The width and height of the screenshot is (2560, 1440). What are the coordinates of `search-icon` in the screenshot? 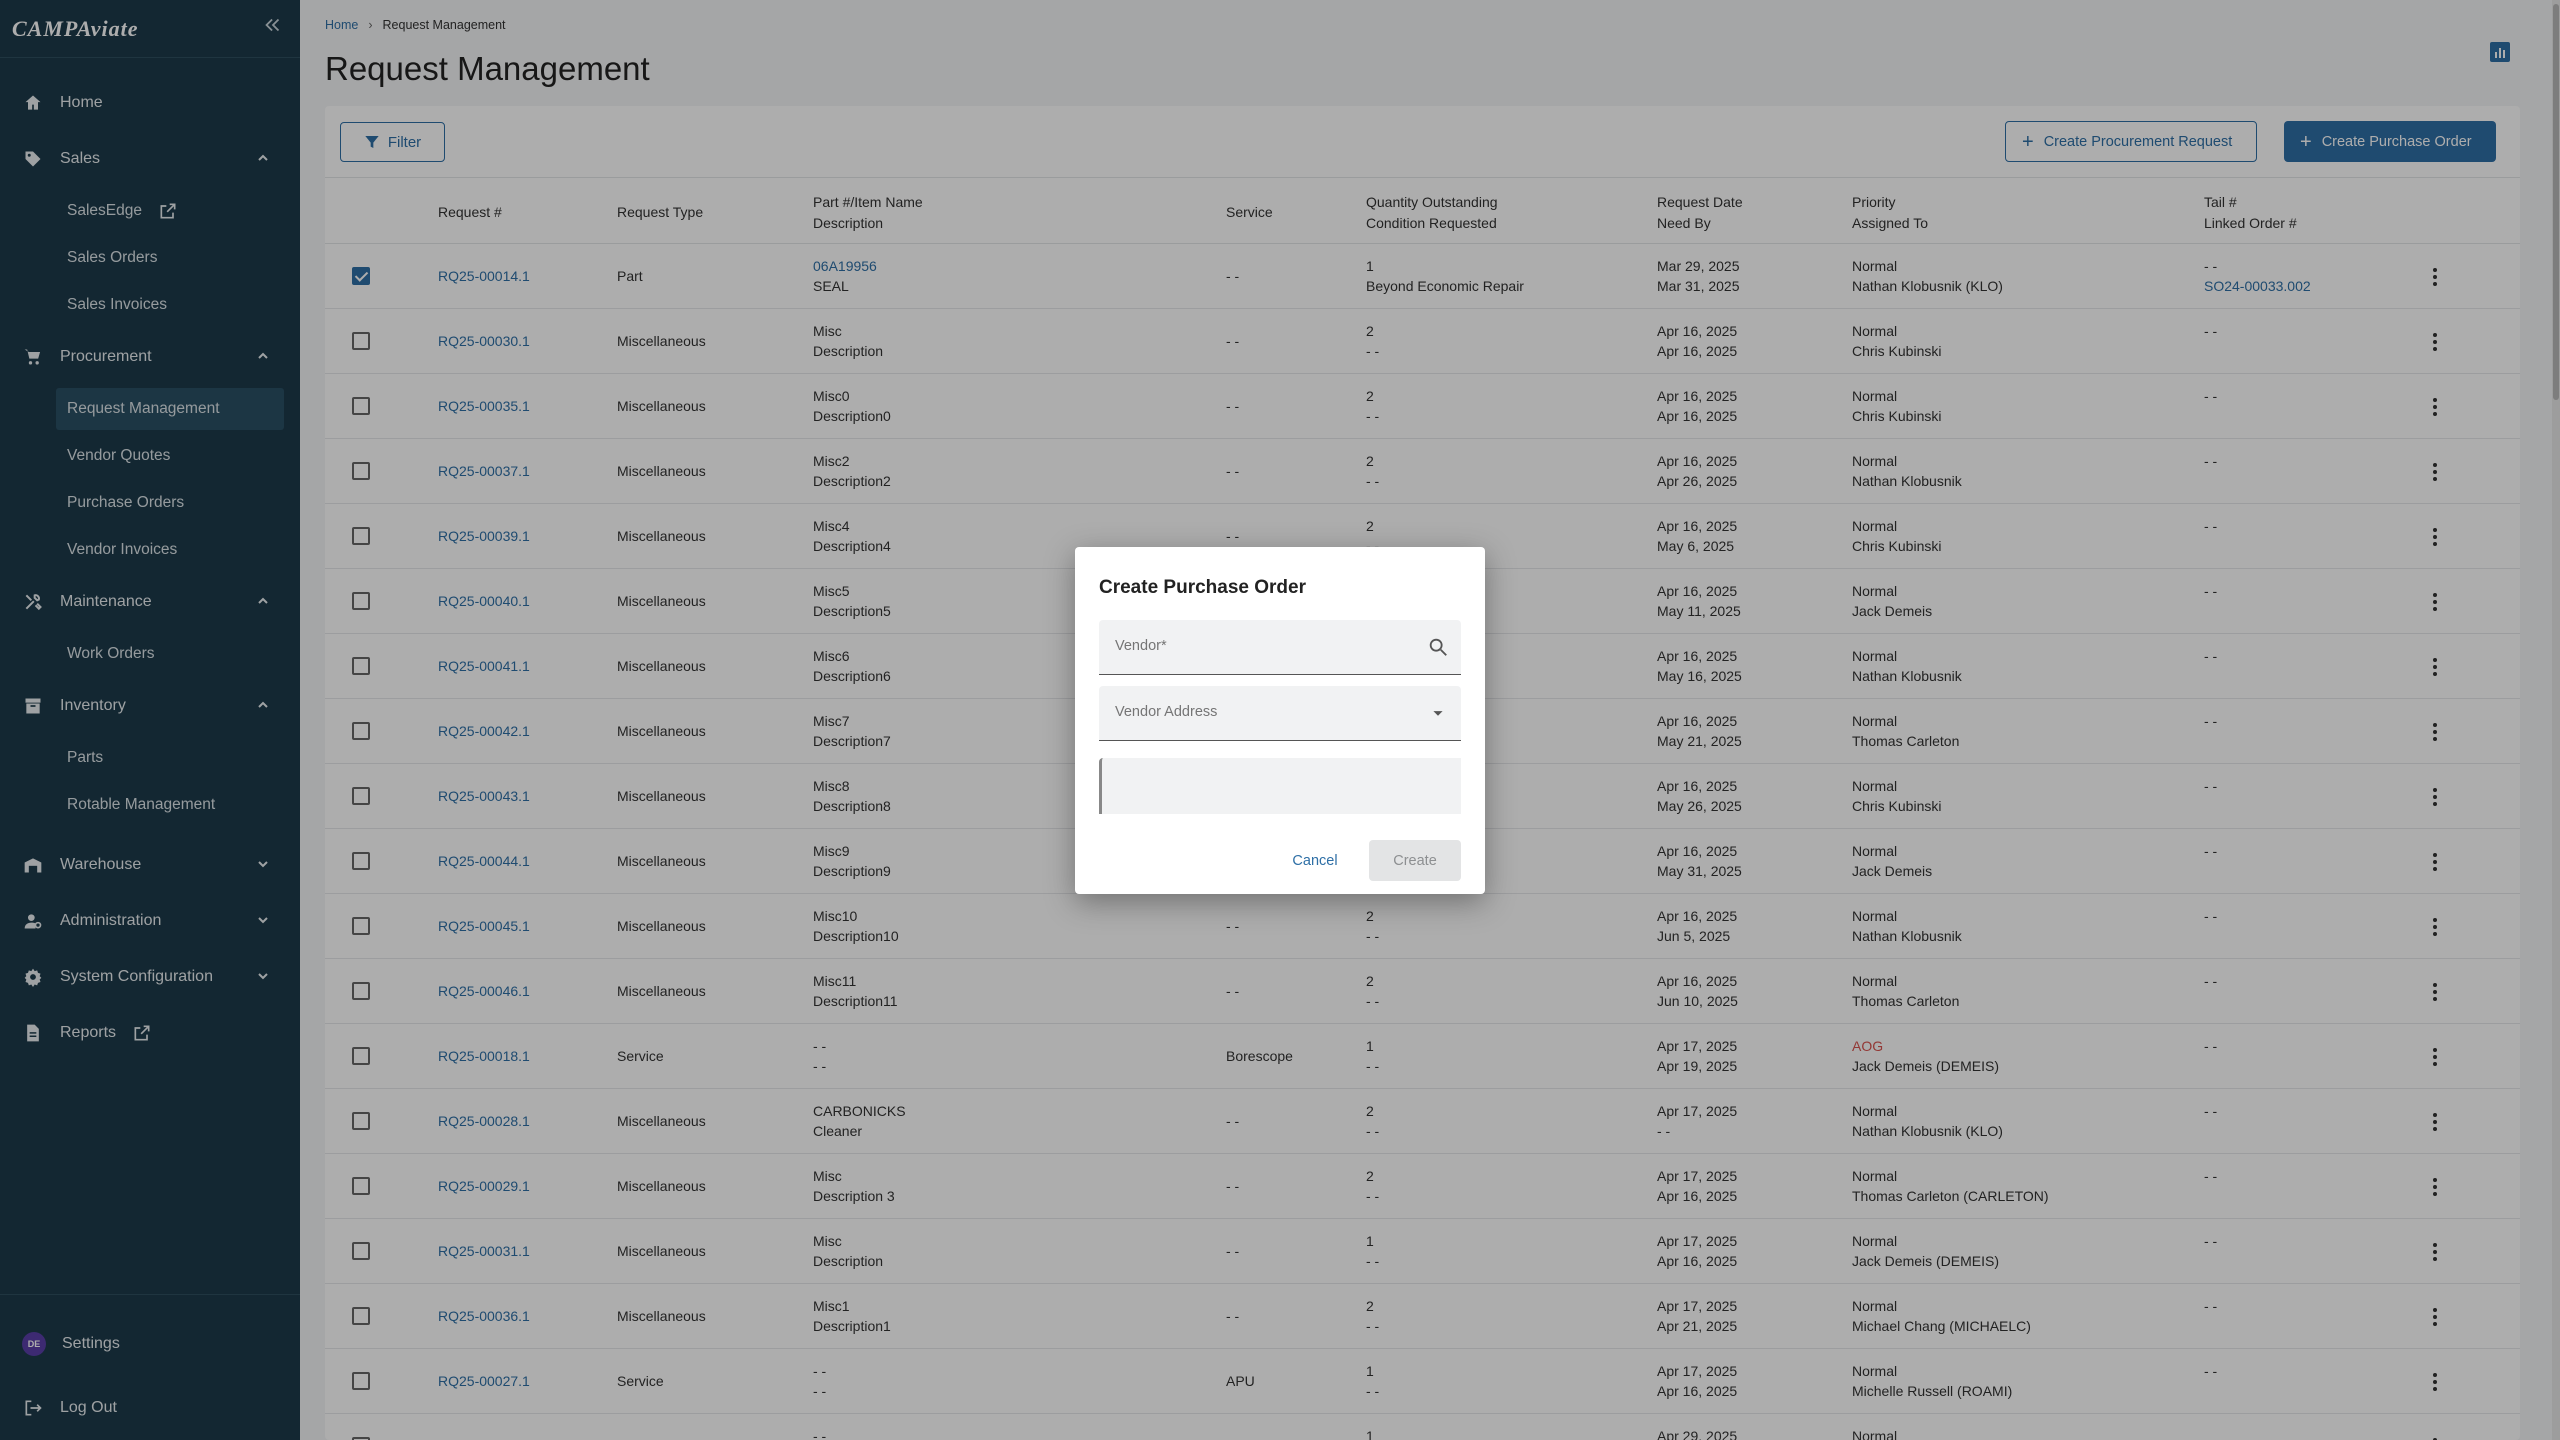 It's located at (1438, 647).